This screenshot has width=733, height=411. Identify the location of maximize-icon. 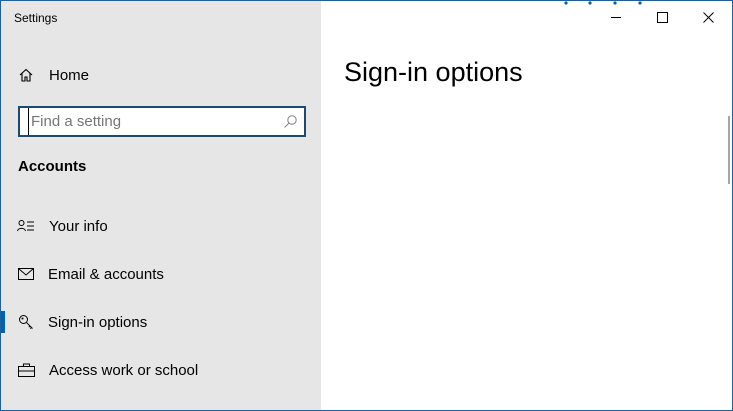
(662, 17).